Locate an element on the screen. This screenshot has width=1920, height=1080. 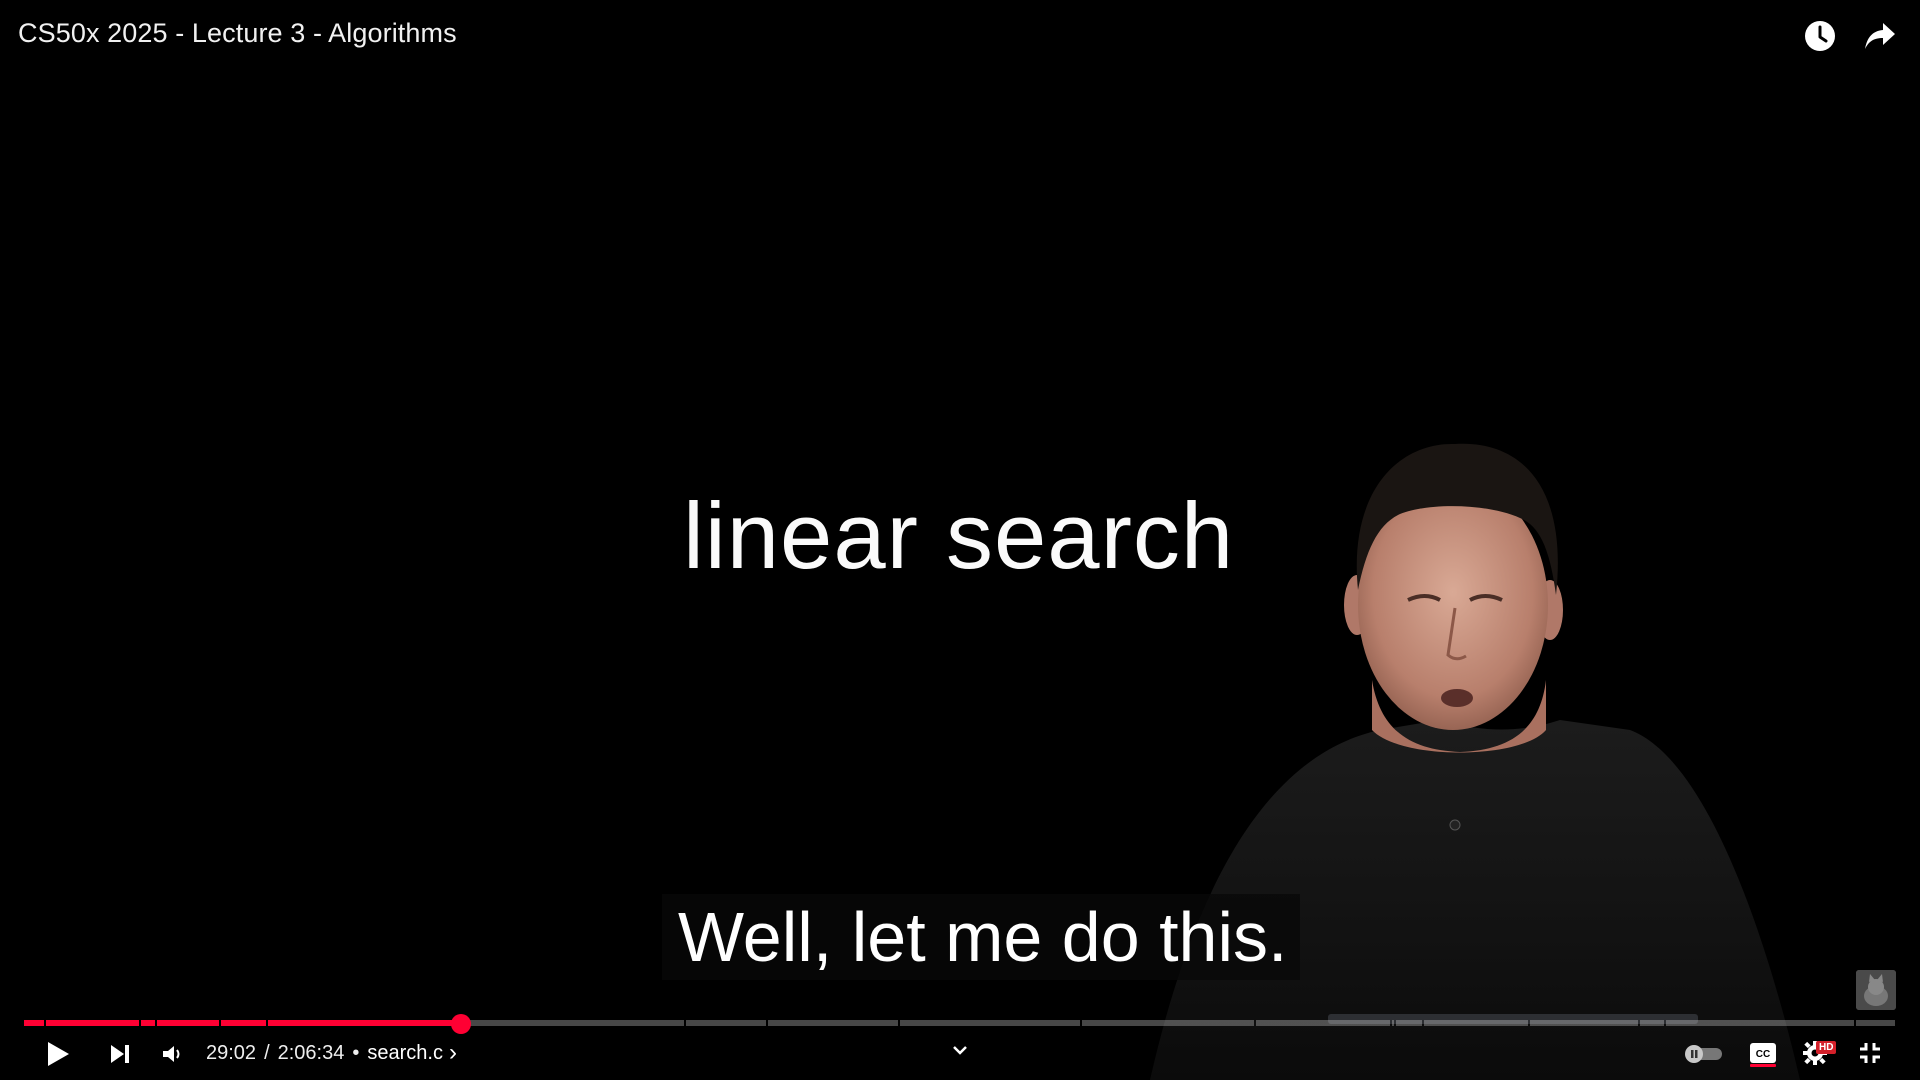
next-button is located at coordinates (120, 1054).